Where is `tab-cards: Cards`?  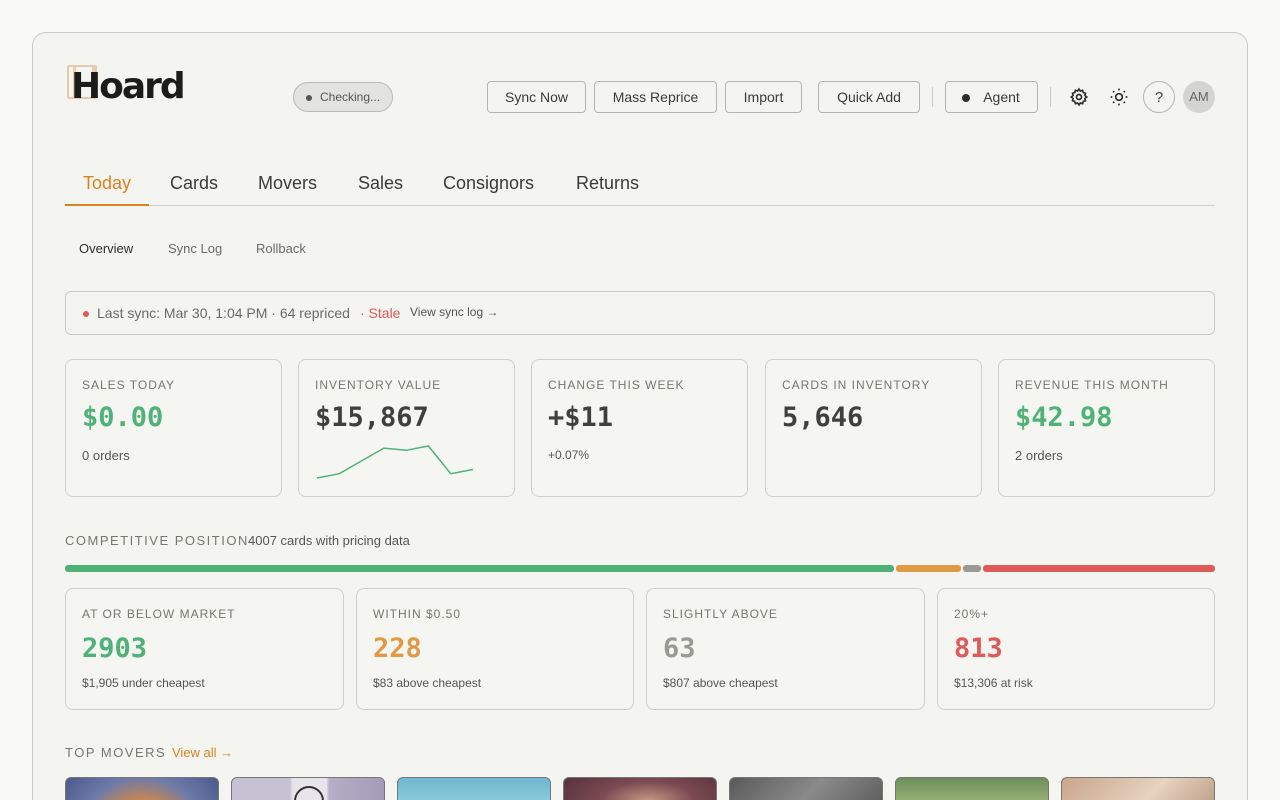
tab-cards: Cards is located at coordinates (194, 189).